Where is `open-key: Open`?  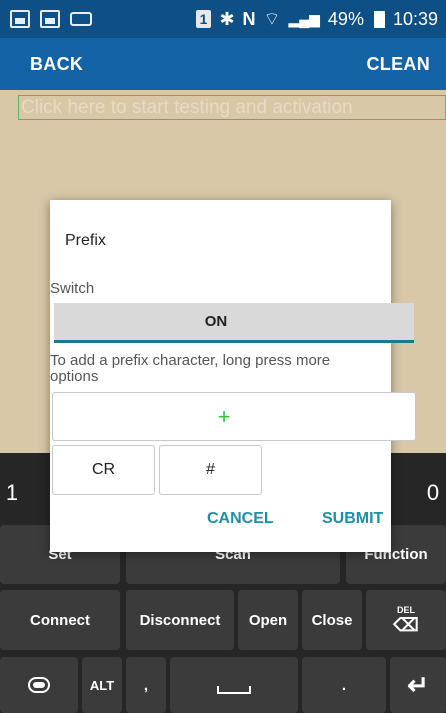 open-key: Open is located at coordinates (268, 620).